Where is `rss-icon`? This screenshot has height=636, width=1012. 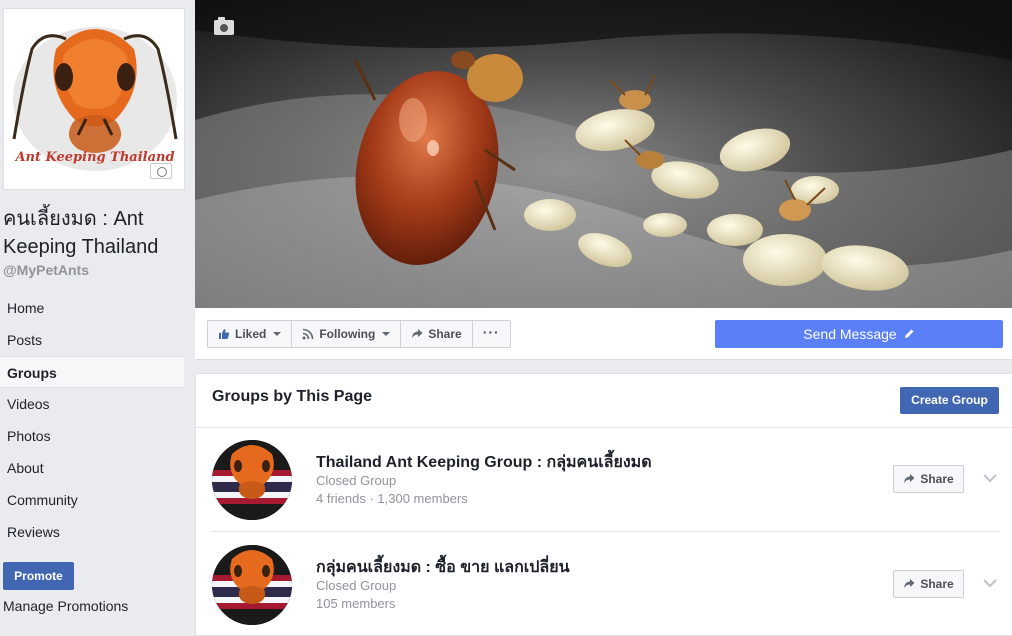 rss-icon is located at coordinates (308, 334).